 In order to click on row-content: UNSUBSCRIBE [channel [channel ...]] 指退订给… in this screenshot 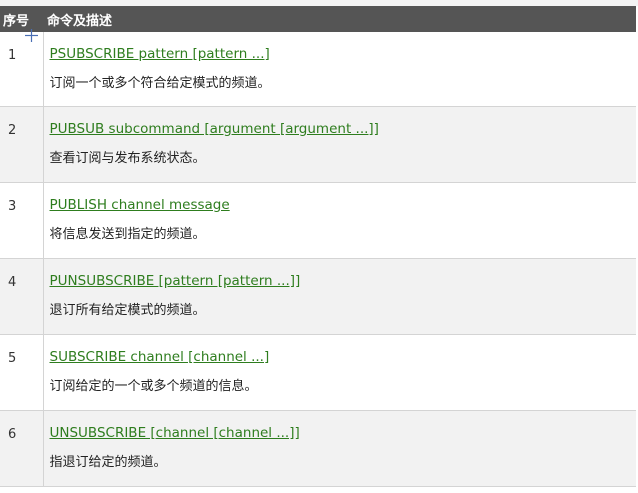, I will do `click(339, 448)`.